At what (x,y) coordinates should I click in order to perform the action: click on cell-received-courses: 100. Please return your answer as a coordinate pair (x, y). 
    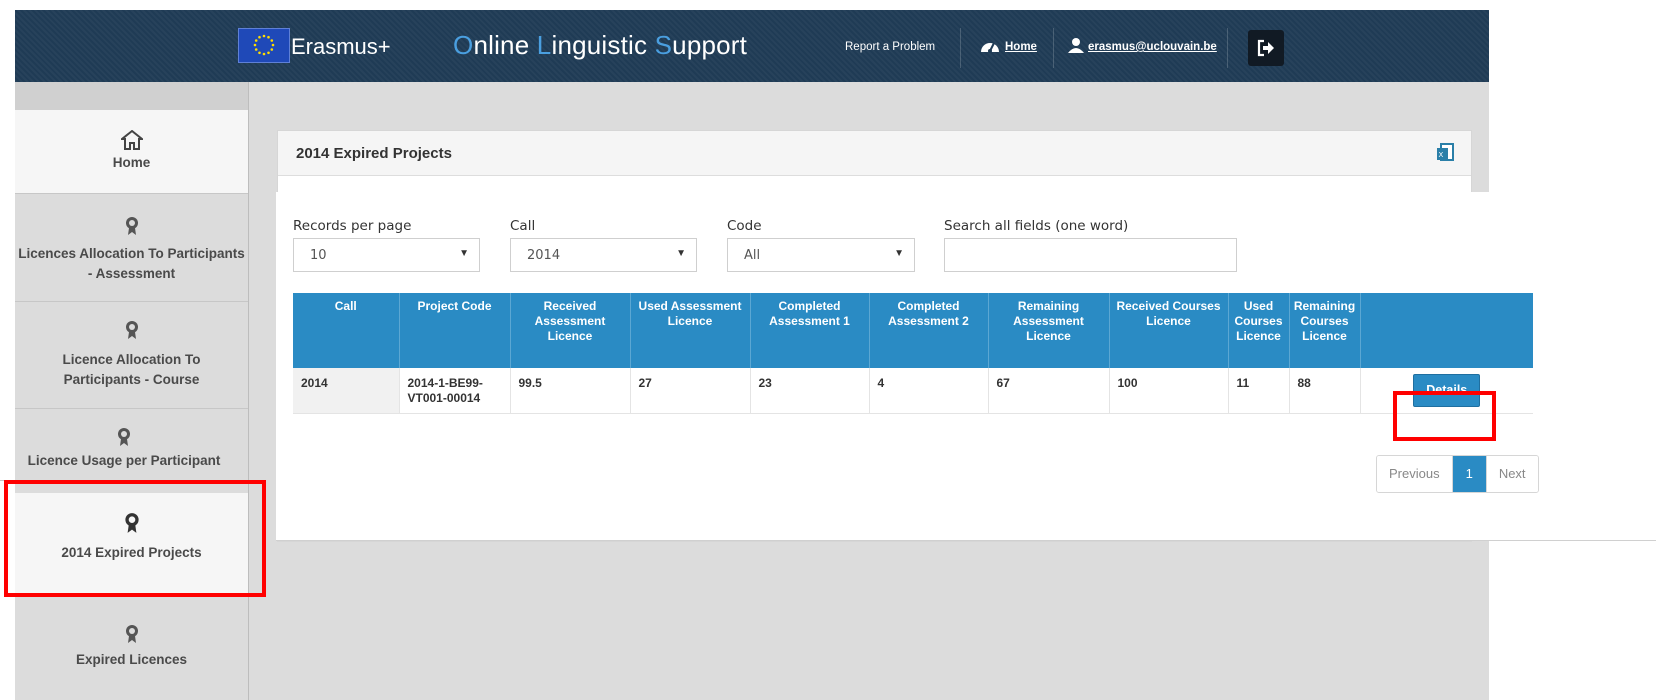
    Looking at the image, I should click on (1169, 391).